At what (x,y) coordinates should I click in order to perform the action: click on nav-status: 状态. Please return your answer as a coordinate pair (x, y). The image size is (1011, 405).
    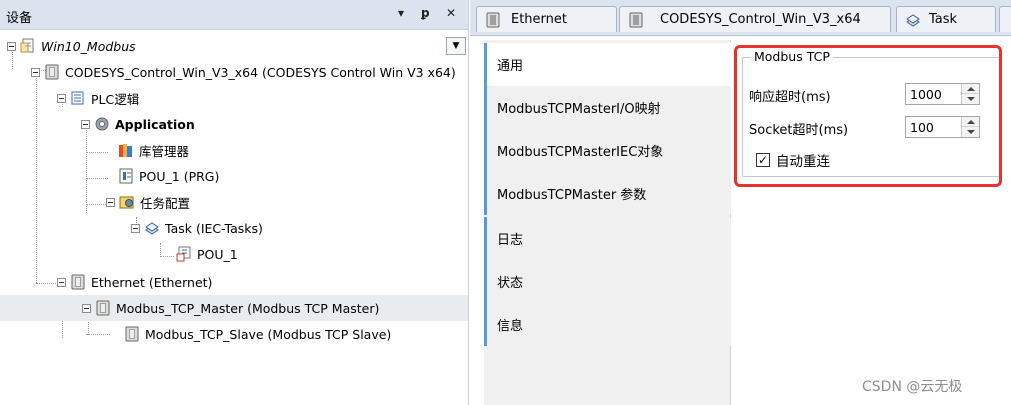
    Looking at the image, I should click on (607, 281).